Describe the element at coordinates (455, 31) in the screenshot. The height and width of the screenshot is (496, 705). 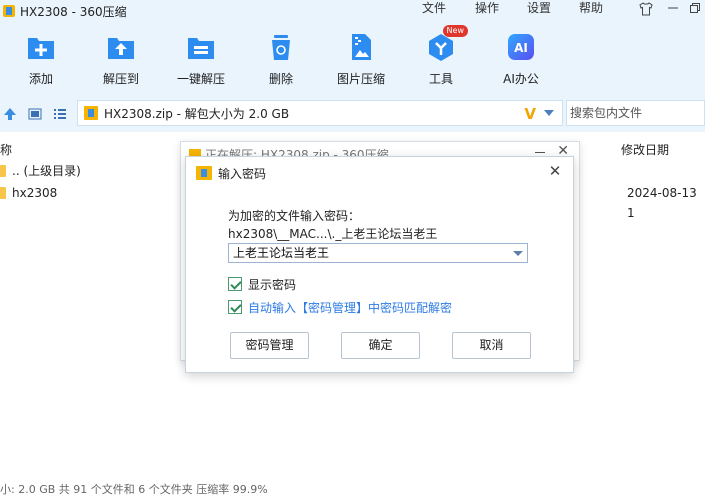
I see `new-badge: New` at that location.